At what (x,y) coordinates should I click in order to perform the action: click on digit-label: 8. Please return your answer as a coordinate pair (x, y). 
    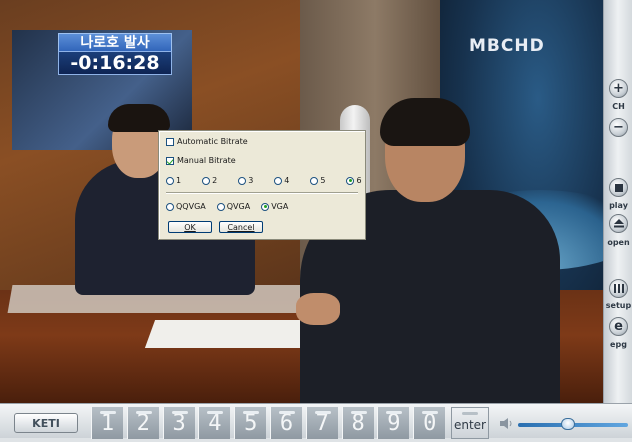
    Looking at the image, I should click on (358, 423).